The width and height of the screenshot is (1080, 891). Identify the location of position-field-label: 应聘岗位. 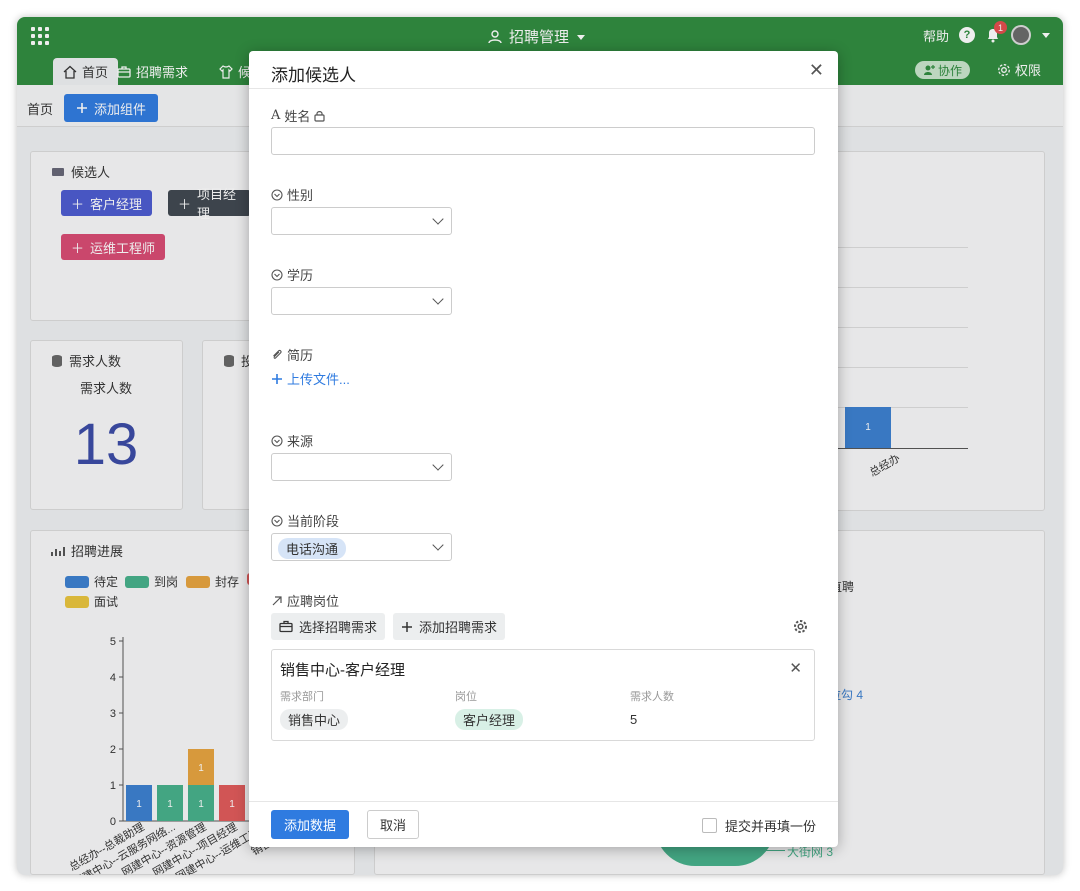
(305, 600).